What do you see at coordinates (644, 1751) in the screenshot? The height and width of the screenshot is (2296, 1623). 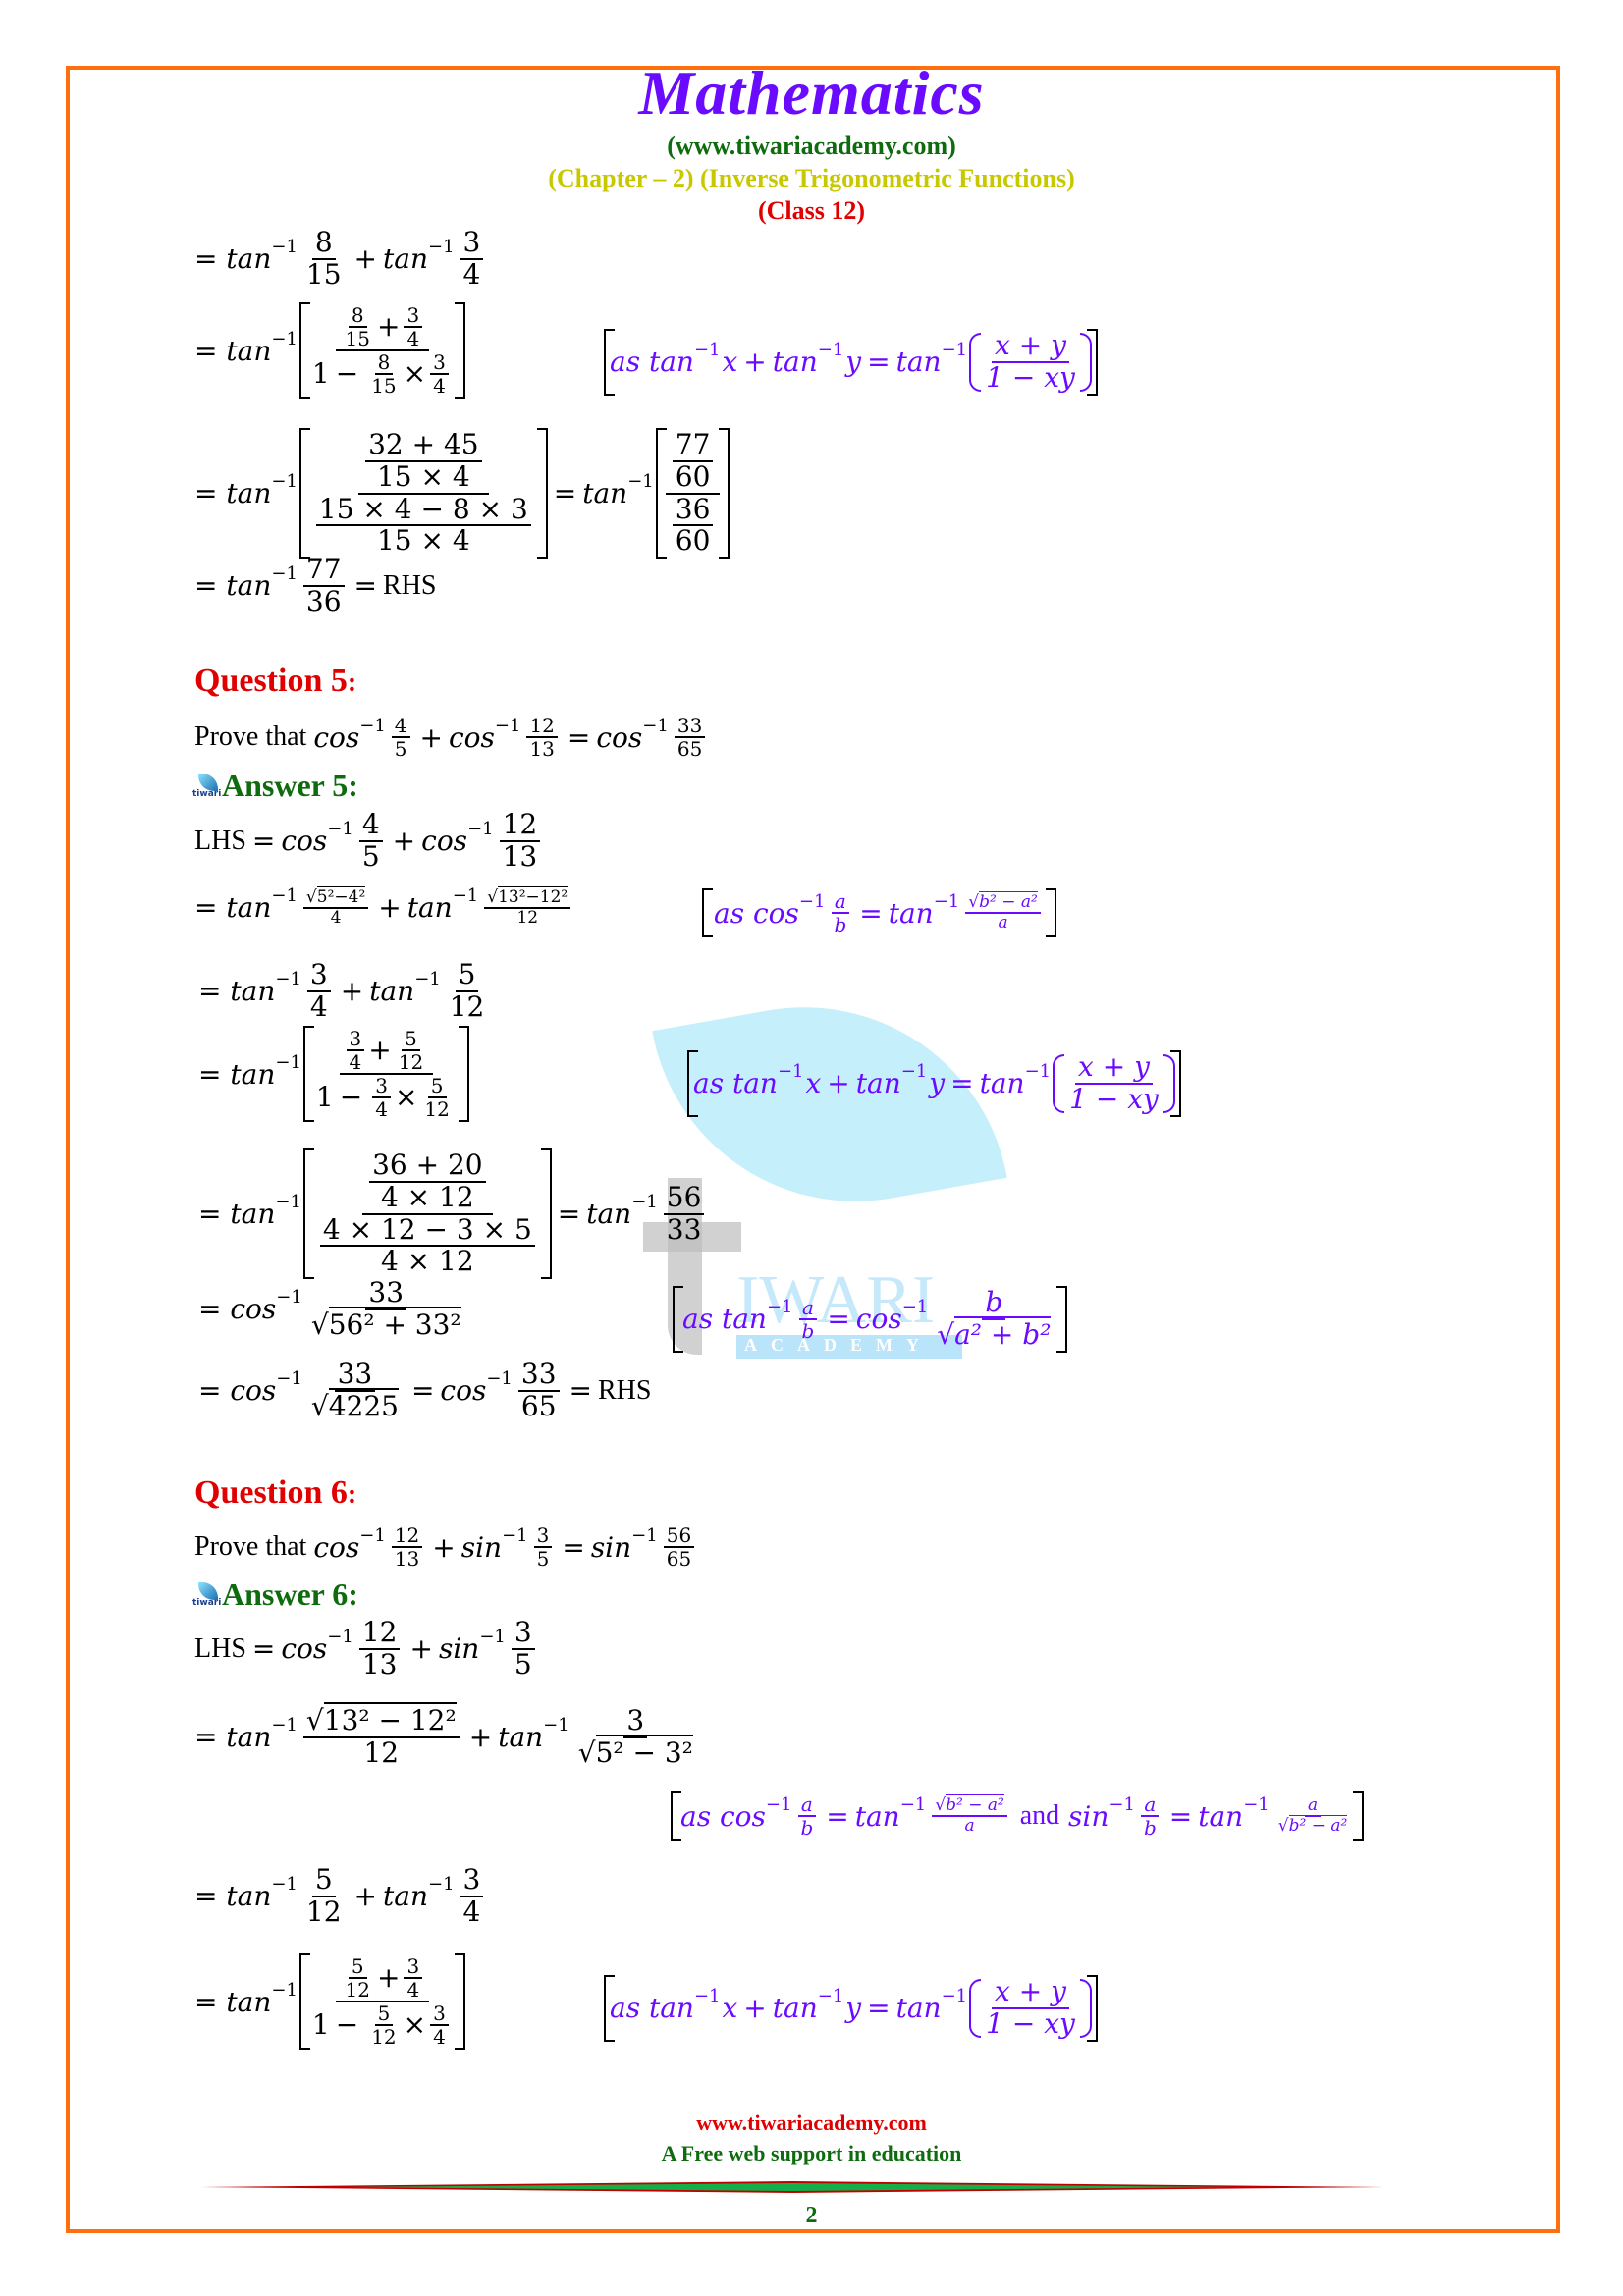 I see `math-token: 5² − 3²` at bounding box center [644, 1751].